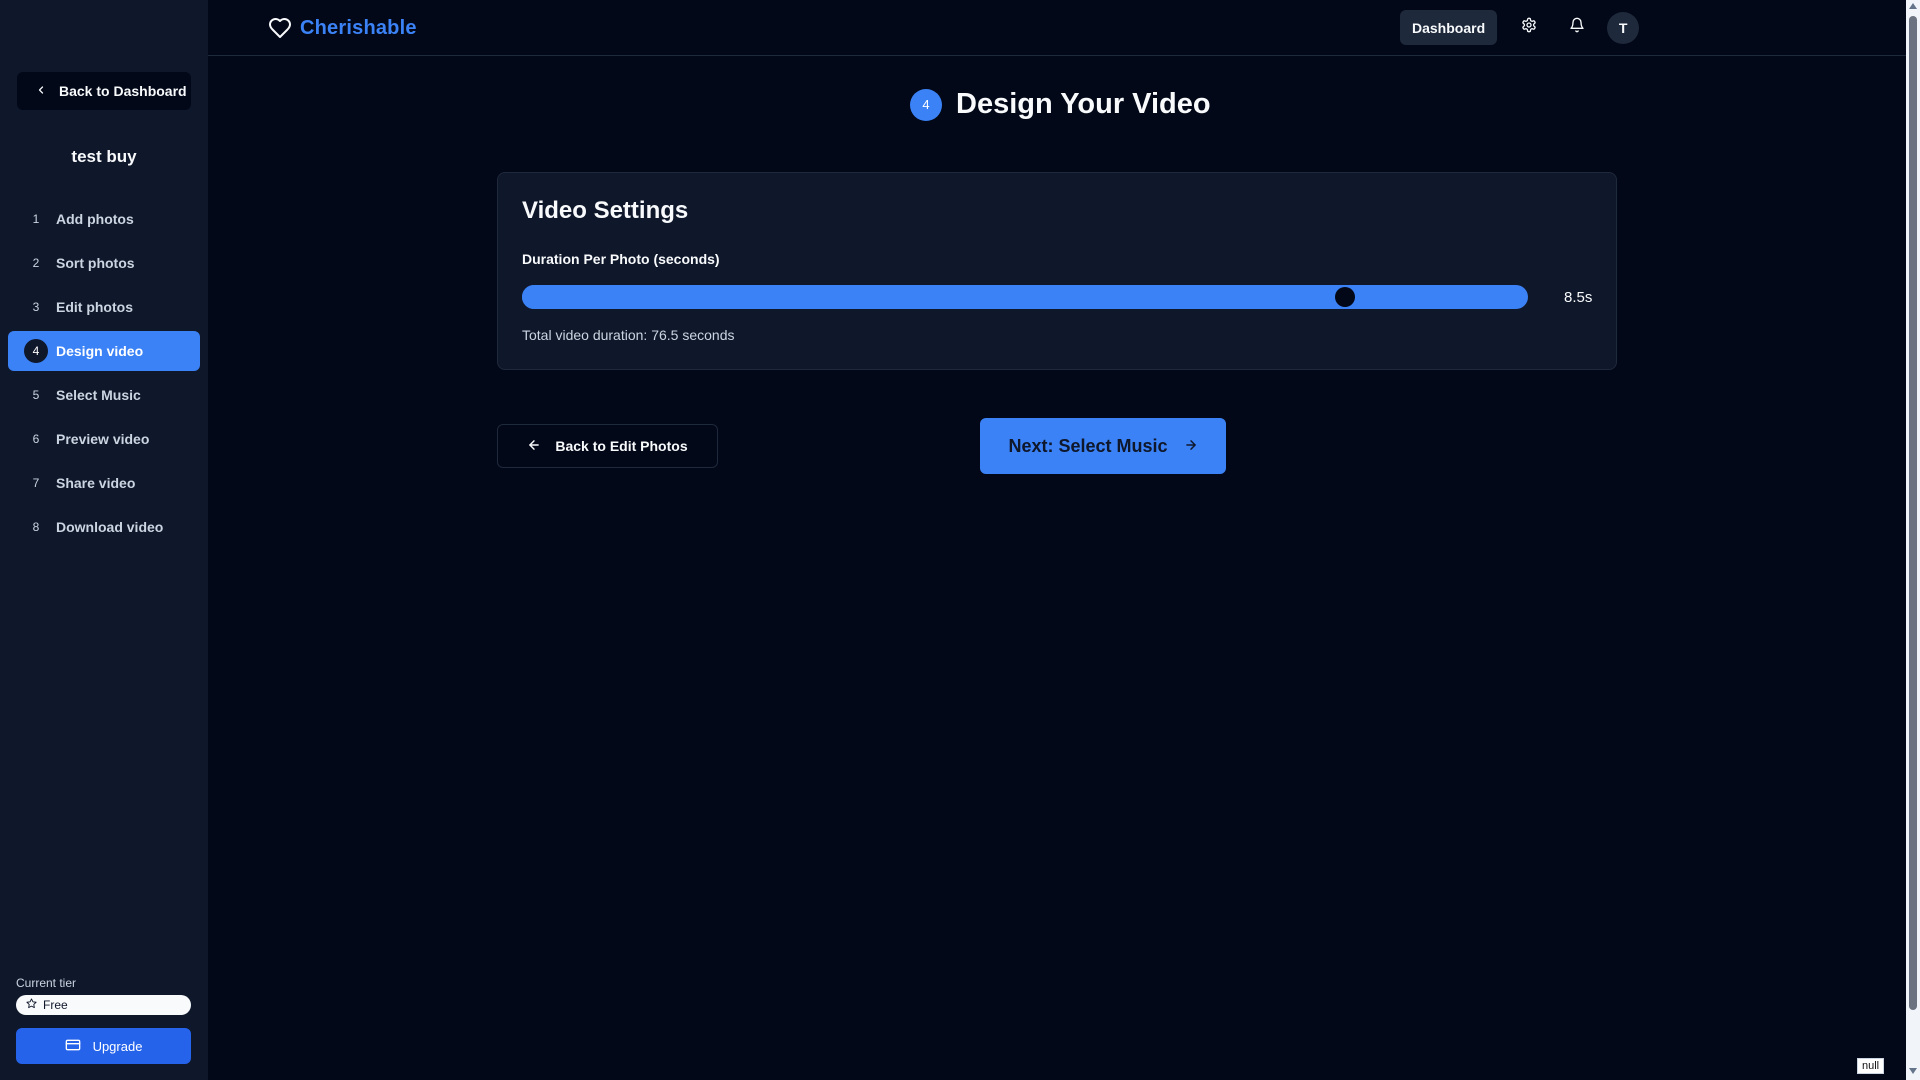 Image resolution: width=1920 pixels, height=1080 pixels. What do you see at coordinates (36, 307) in the screenshot?
I see `step-number: 3` at bounding box center [36, 307].